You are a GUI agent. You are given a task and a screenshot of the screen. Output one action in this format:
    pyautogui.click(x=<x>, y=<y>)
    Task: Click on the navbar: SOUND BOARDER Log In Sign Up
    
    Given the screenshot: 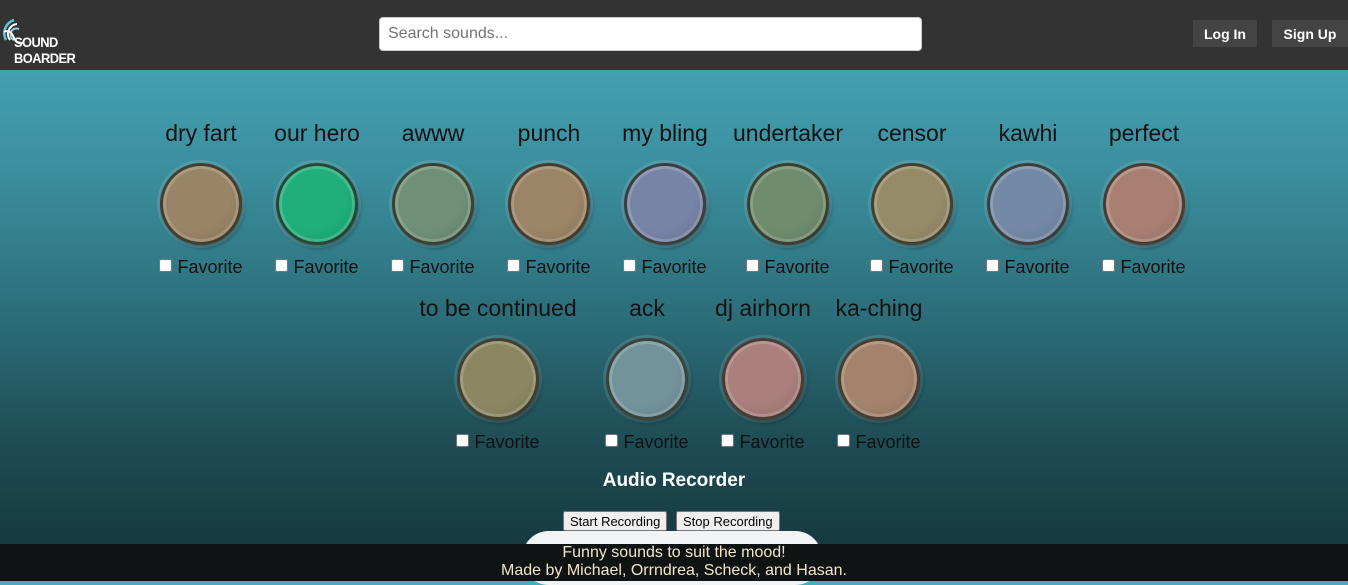 What is the action you would take?
    pyautogui.click(x=674, y=35)
    